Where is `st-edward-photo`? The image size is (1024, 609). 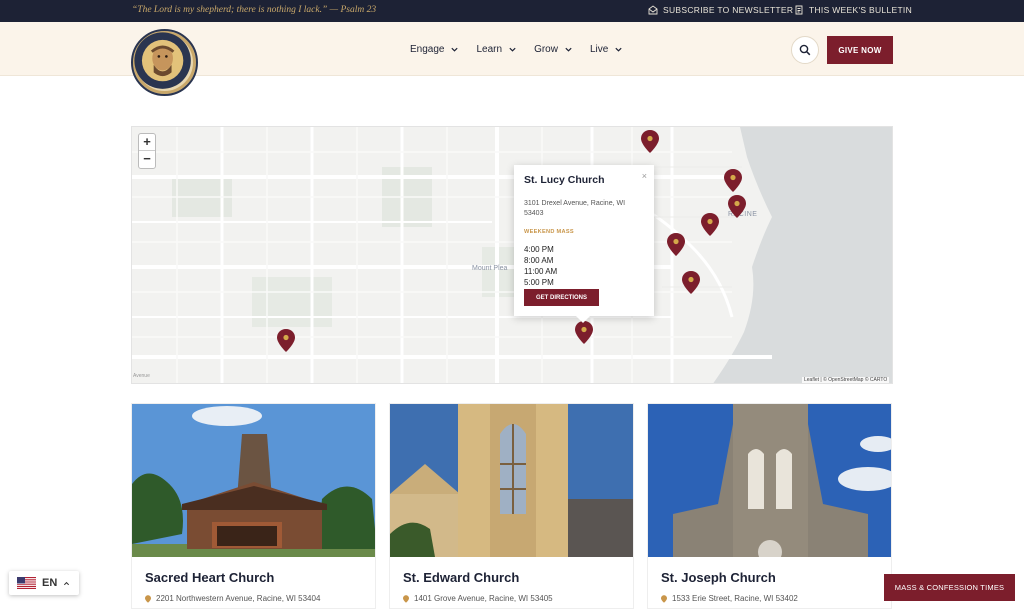 st-edward-photo is located at coordinates (511, 480).